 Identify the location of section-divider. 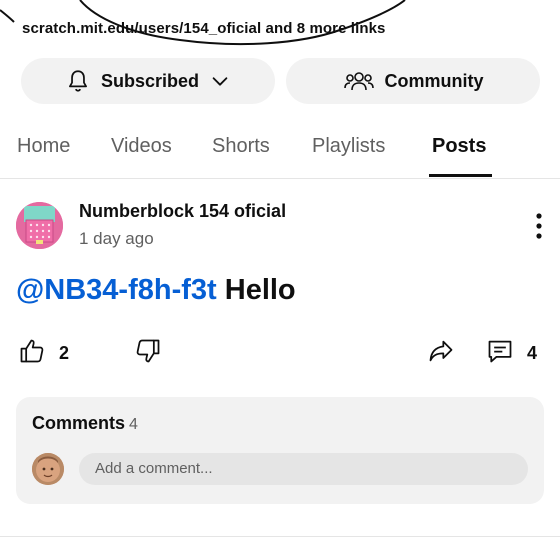
(280, 536).